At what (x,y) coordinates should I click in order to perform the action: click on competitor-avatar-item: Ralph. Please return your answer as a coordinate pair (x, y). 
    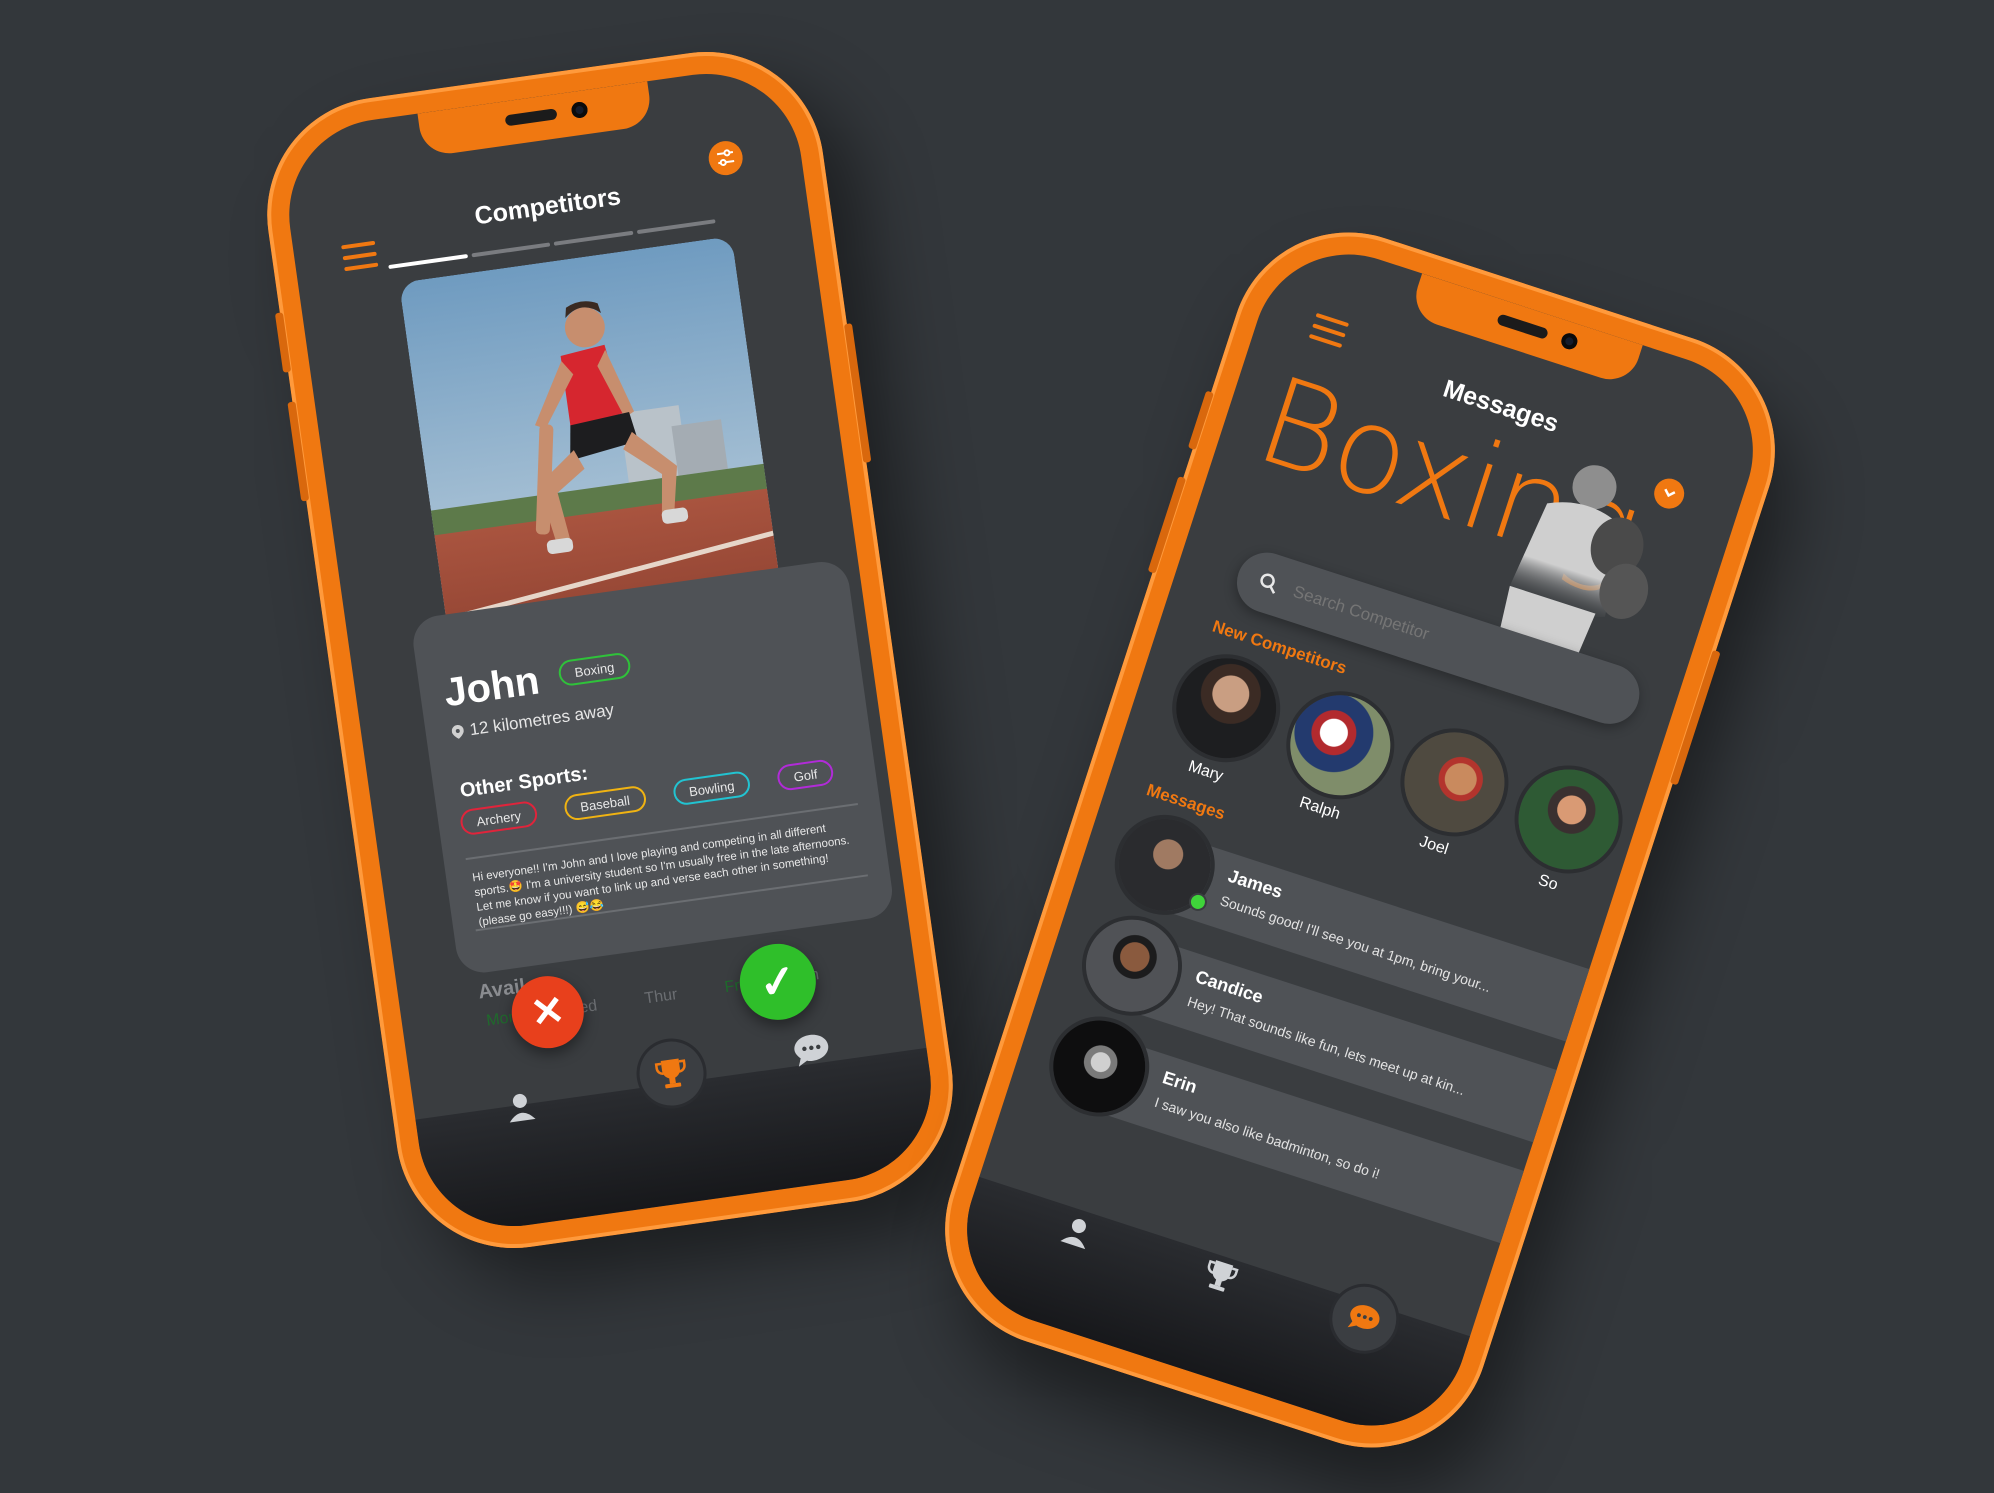
    Looking at the image, I should click on (1340, 752).